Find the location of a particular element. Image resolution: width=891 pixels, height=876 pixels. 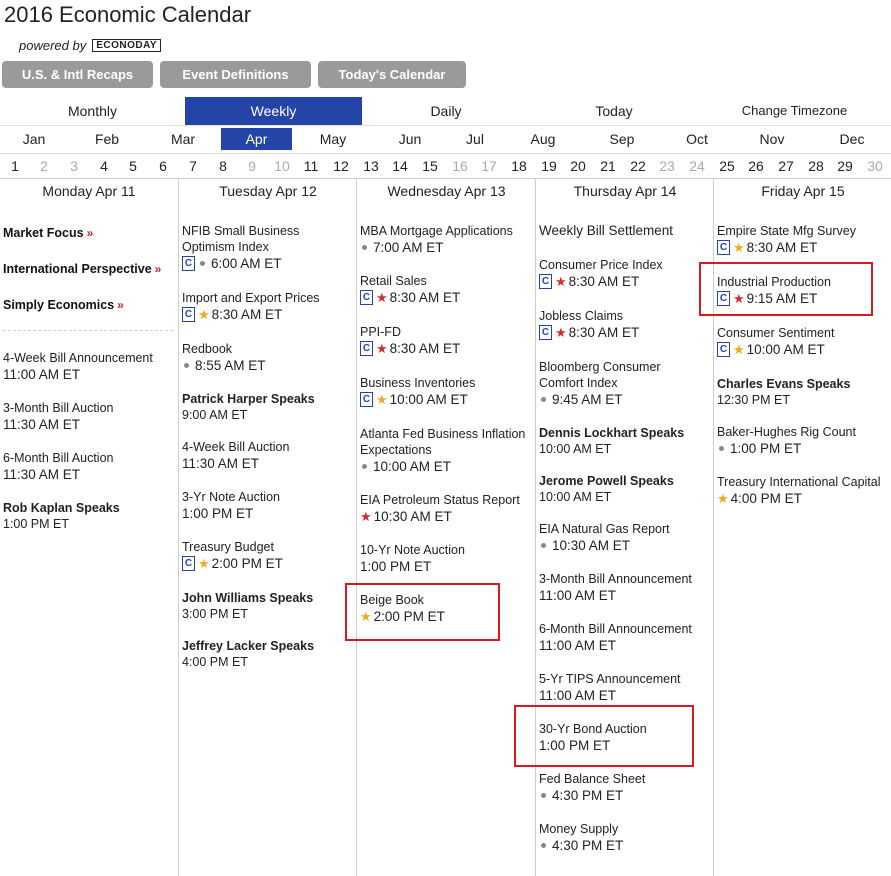

month-nov: Nov is located at coordinates (772, 139).